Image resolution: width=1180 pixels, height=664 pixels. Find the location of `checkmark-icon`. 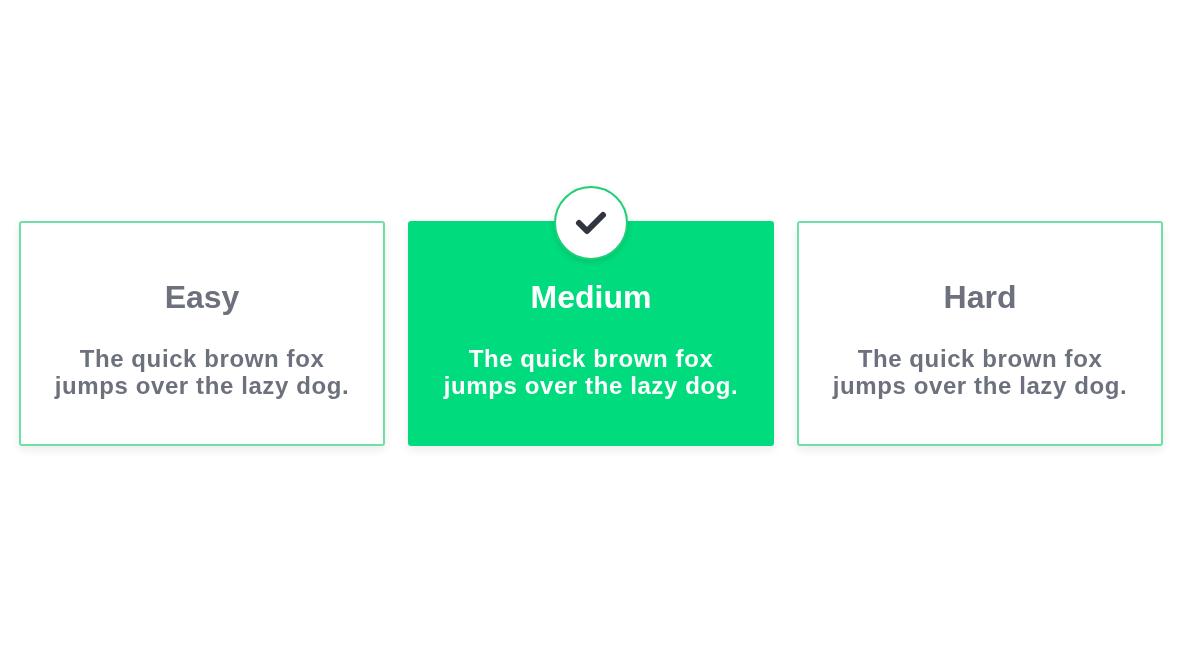

checkmark-icon is located at coordinates (591, 223).